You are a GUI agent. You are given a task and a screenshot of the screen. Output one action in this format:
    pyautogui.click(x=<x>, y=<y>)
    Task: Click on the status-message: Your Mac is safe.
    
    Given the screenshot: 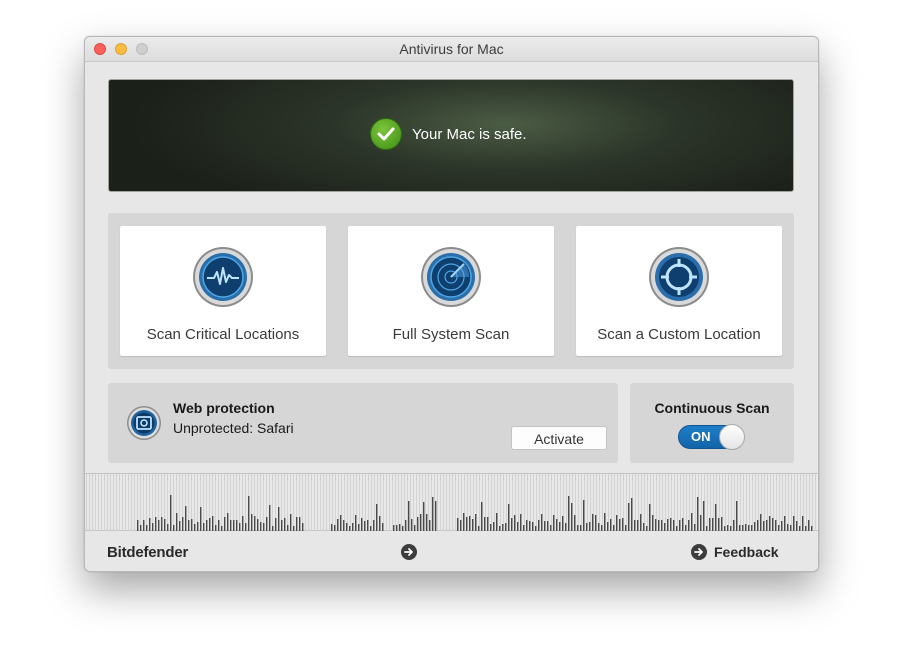 What is the action you would take?
    pyautogui.click(x=469, y=134)
    